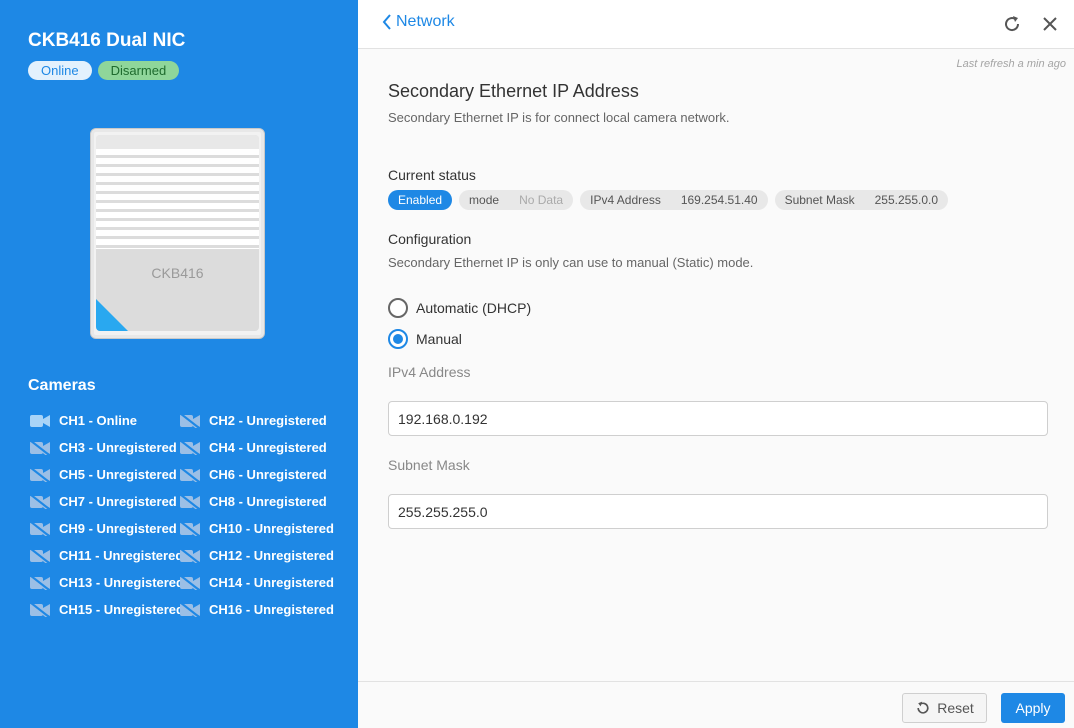 This screenshot has height=728, width=1074. I want to click on device-image-label: CKB416, so click(177, 273).